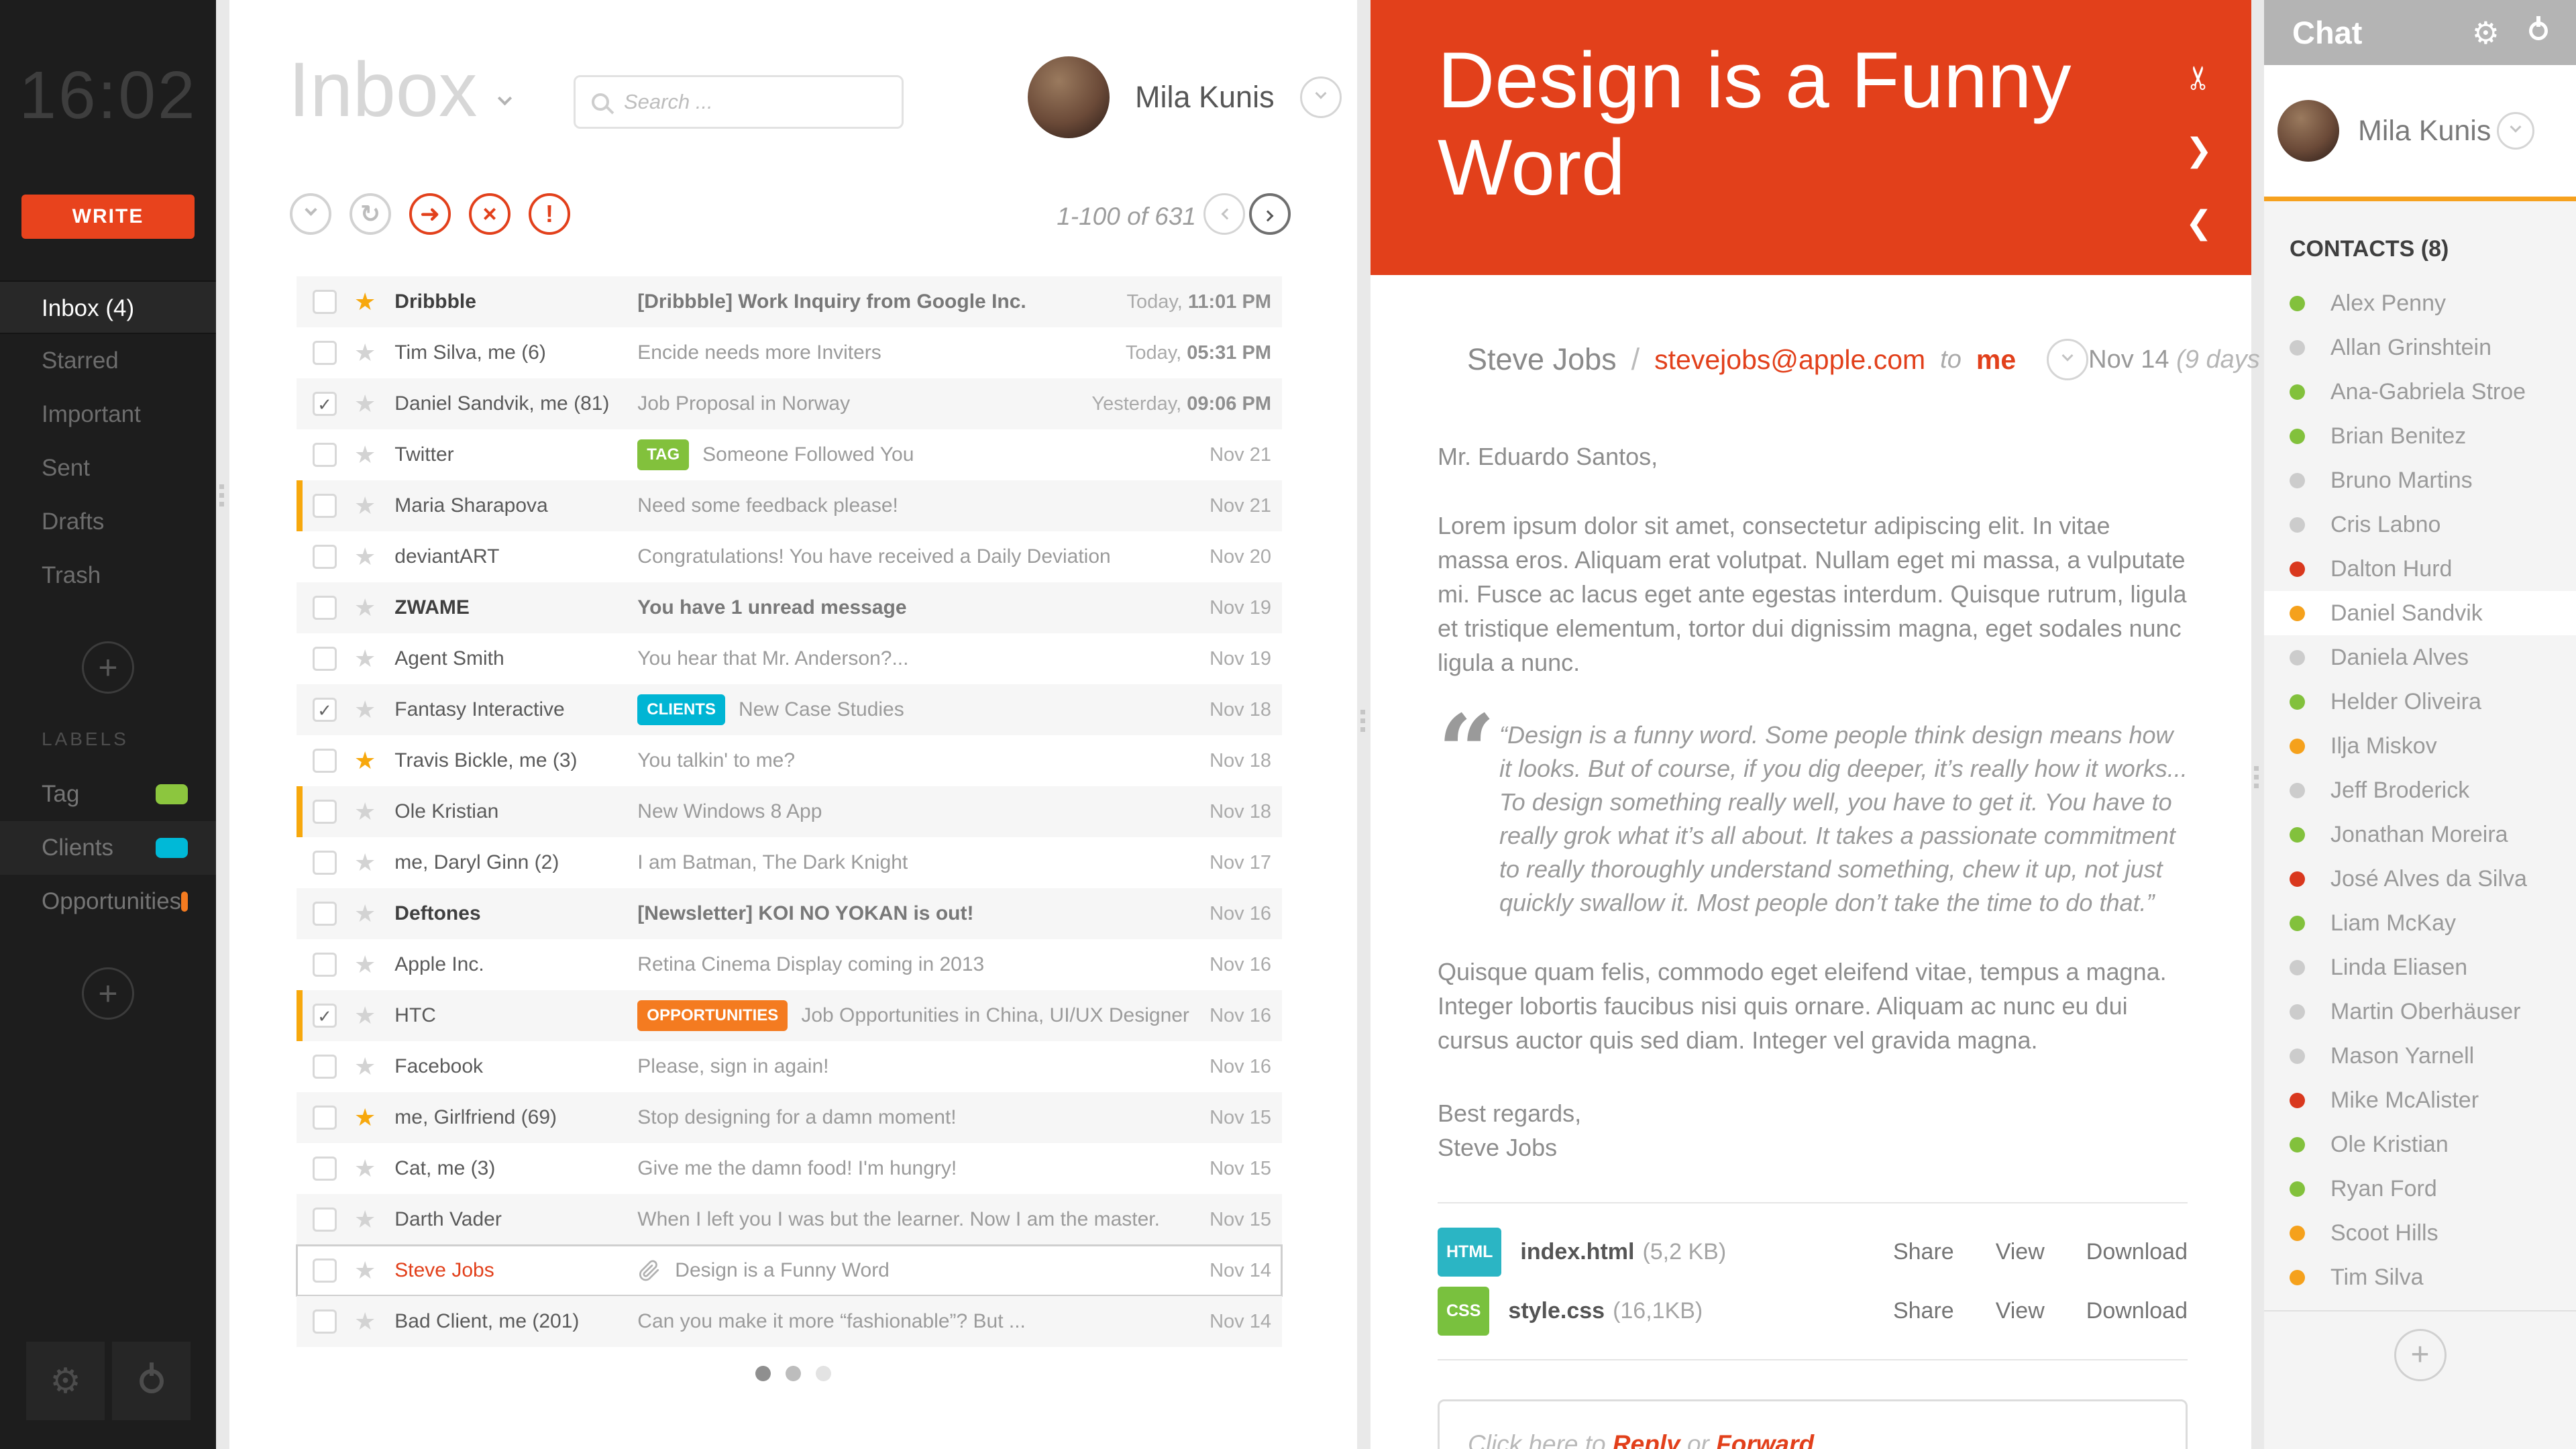 The height and width of the screenshot is (1449, 2576). I want to click on contact-item: Liam McKay, so click(2420, 923).